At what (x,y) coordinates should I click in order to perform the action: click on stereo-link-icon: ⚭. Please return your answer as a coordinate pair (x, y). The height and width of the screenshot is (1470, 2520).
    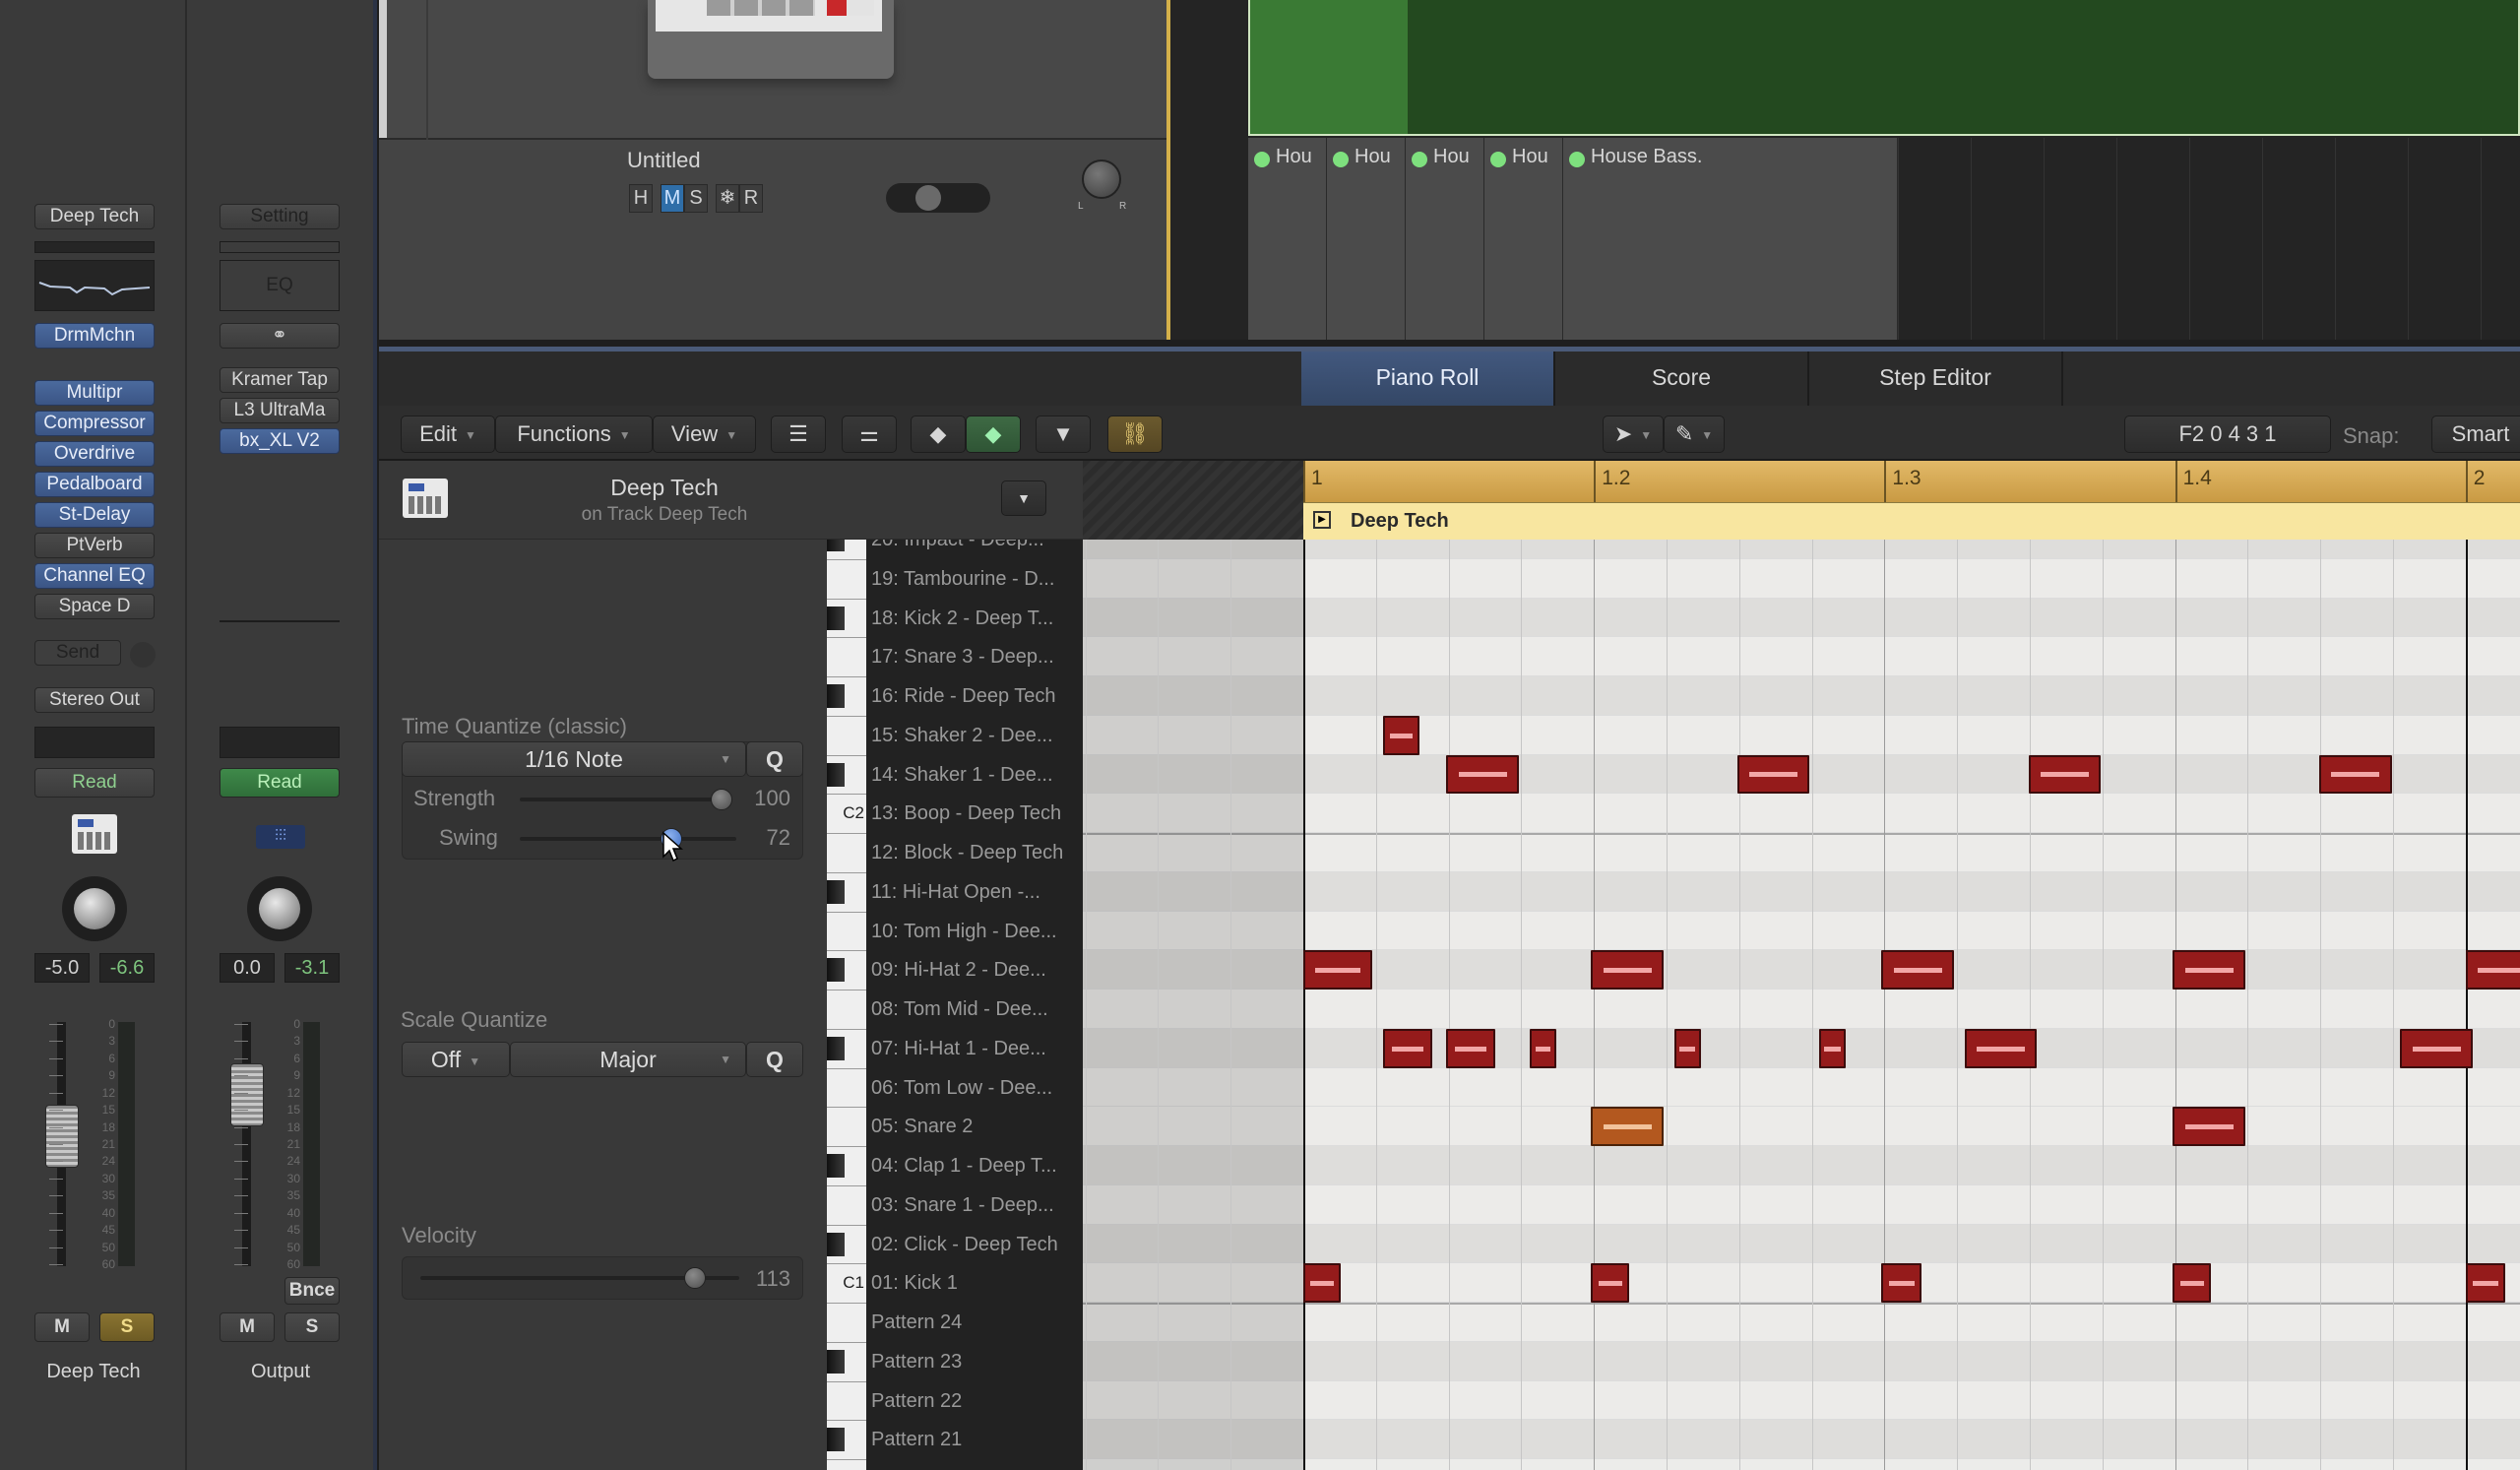
    Looking at the image, I should click on (280, 336).